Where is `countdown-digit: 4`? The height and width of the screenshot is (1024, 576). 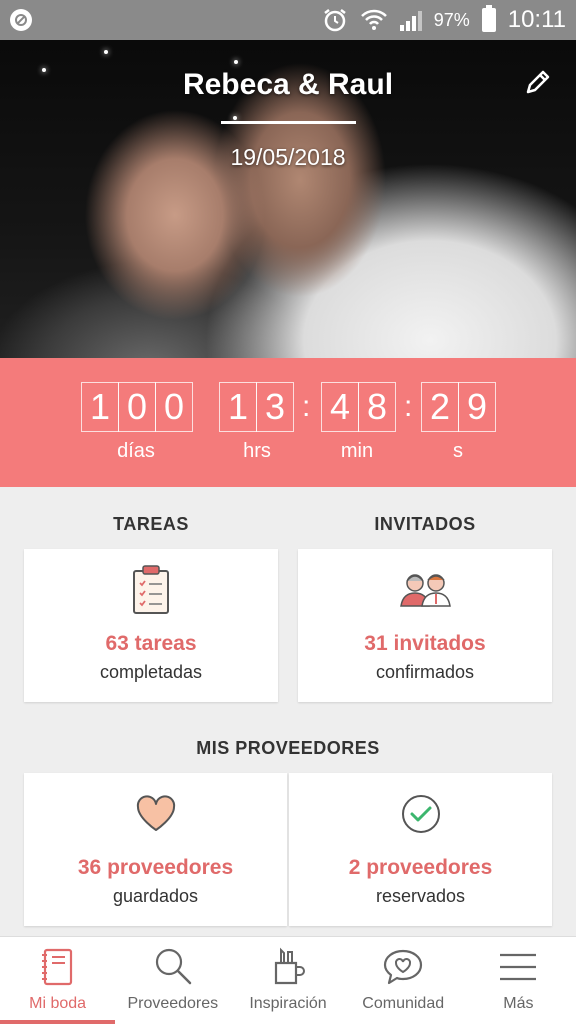 countdown-digit: 4 is located at coordinates (340, 407).